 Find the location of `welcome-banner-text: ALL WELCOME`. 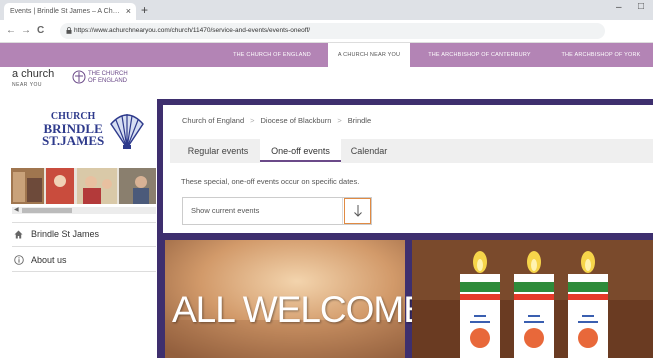

welcome-banner-text: ALL WELCOME is located at coordinates (300, 309).